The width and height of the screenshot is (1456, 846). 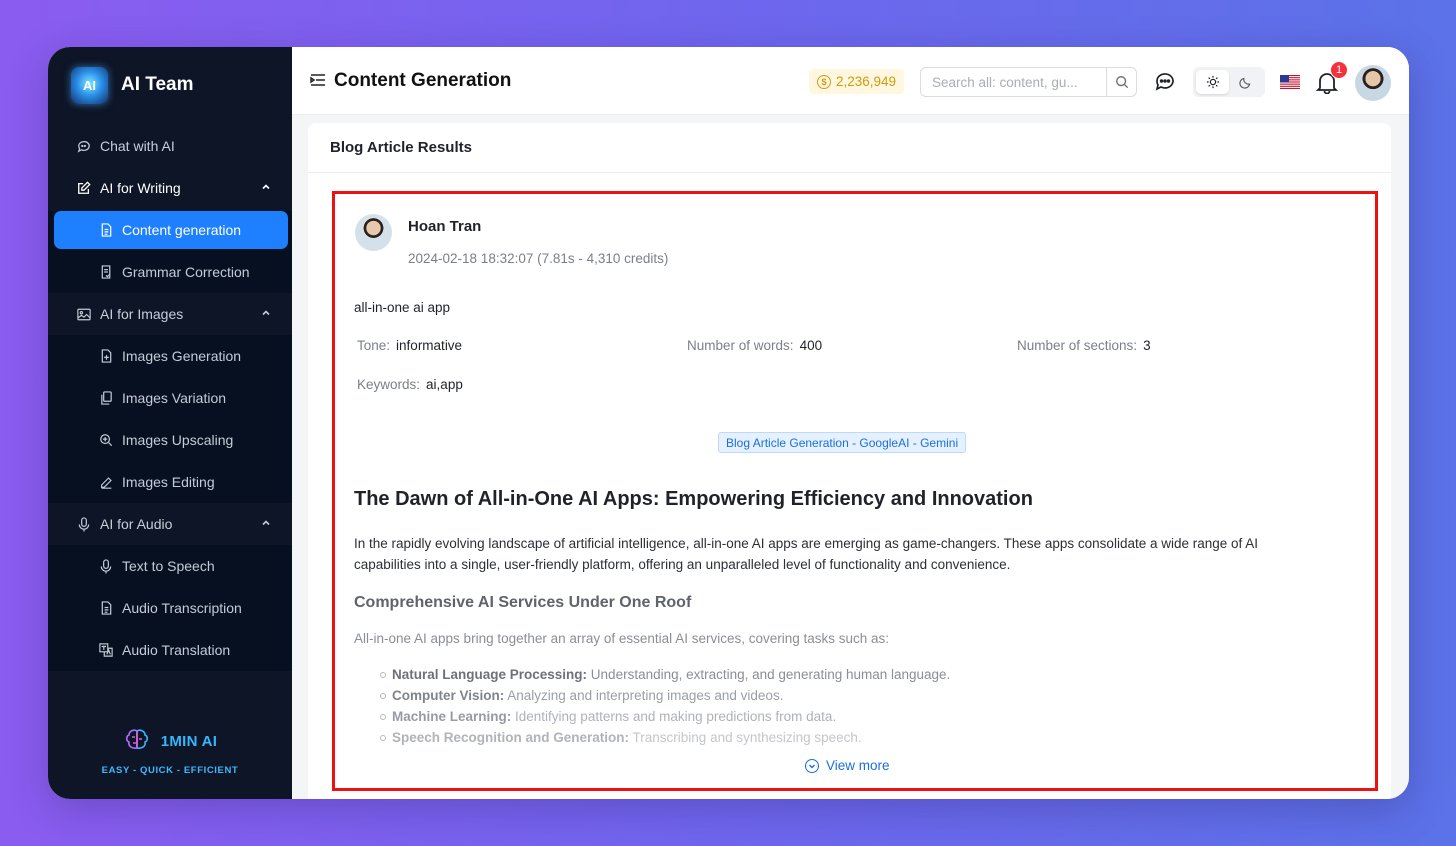 I want to click on sun-icon, so click(x=1212, y=82).